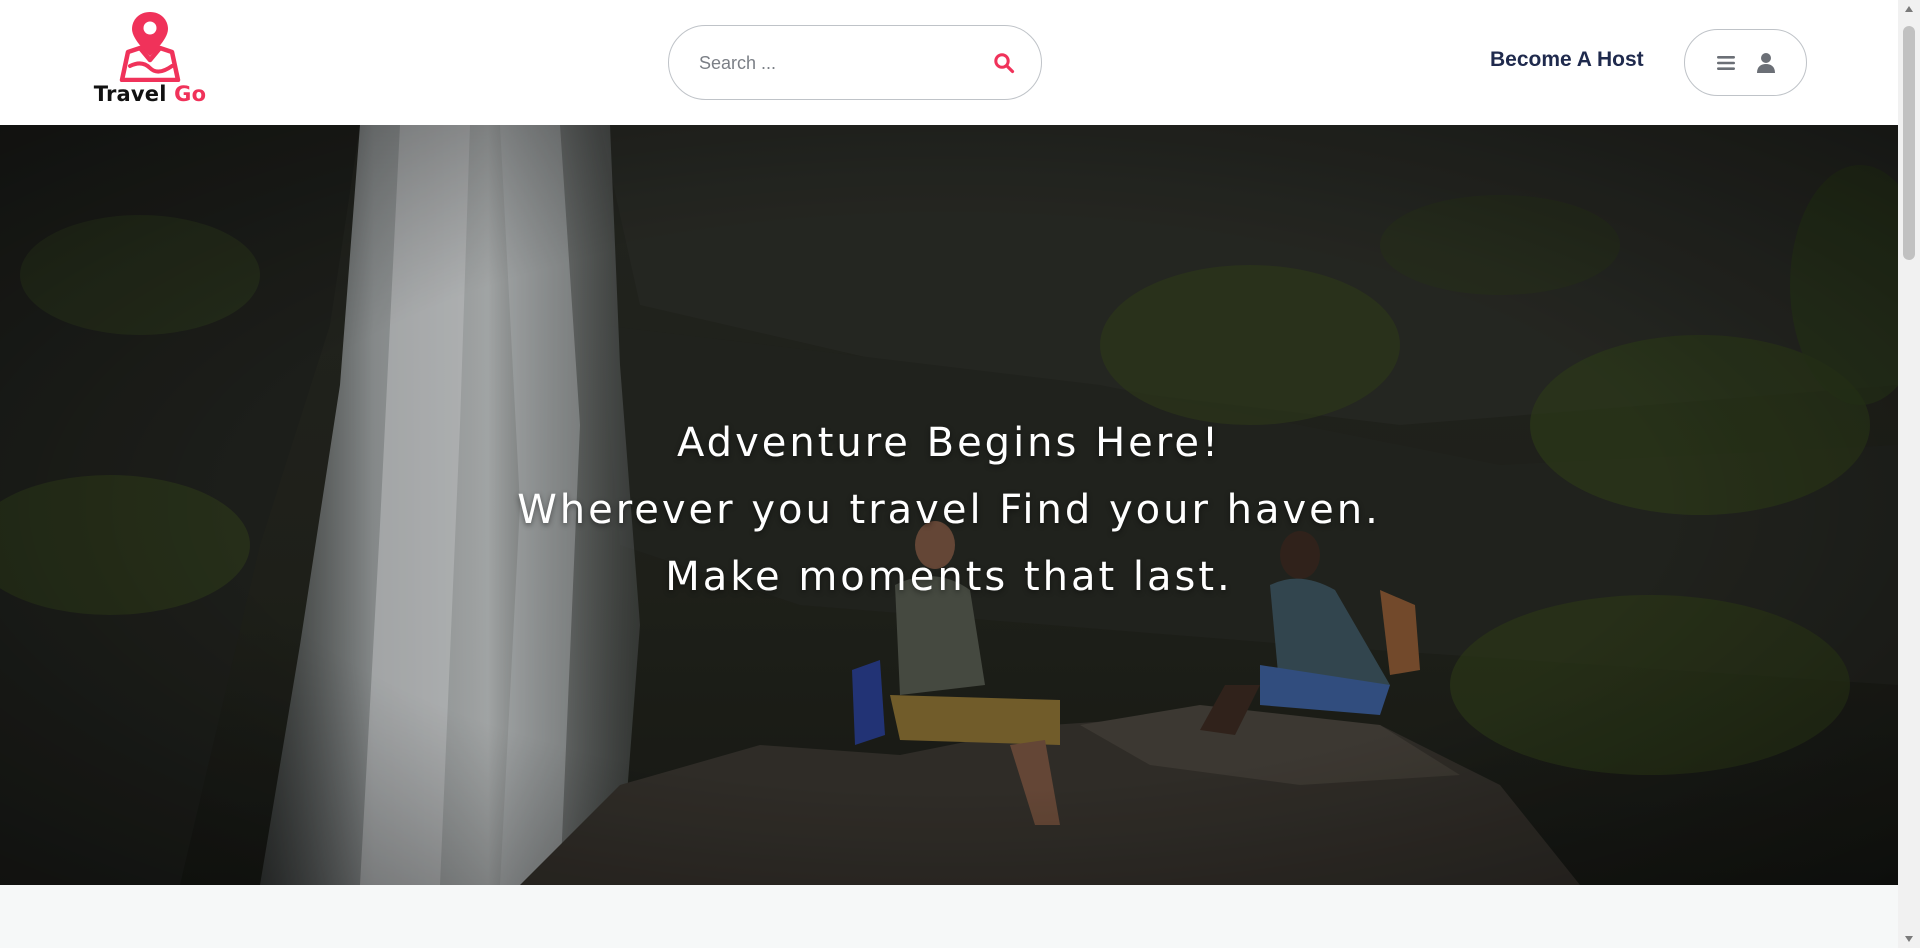 The image size is (1920, 948). I want to click on brand-logo: Travel Go, so click(150, 60).